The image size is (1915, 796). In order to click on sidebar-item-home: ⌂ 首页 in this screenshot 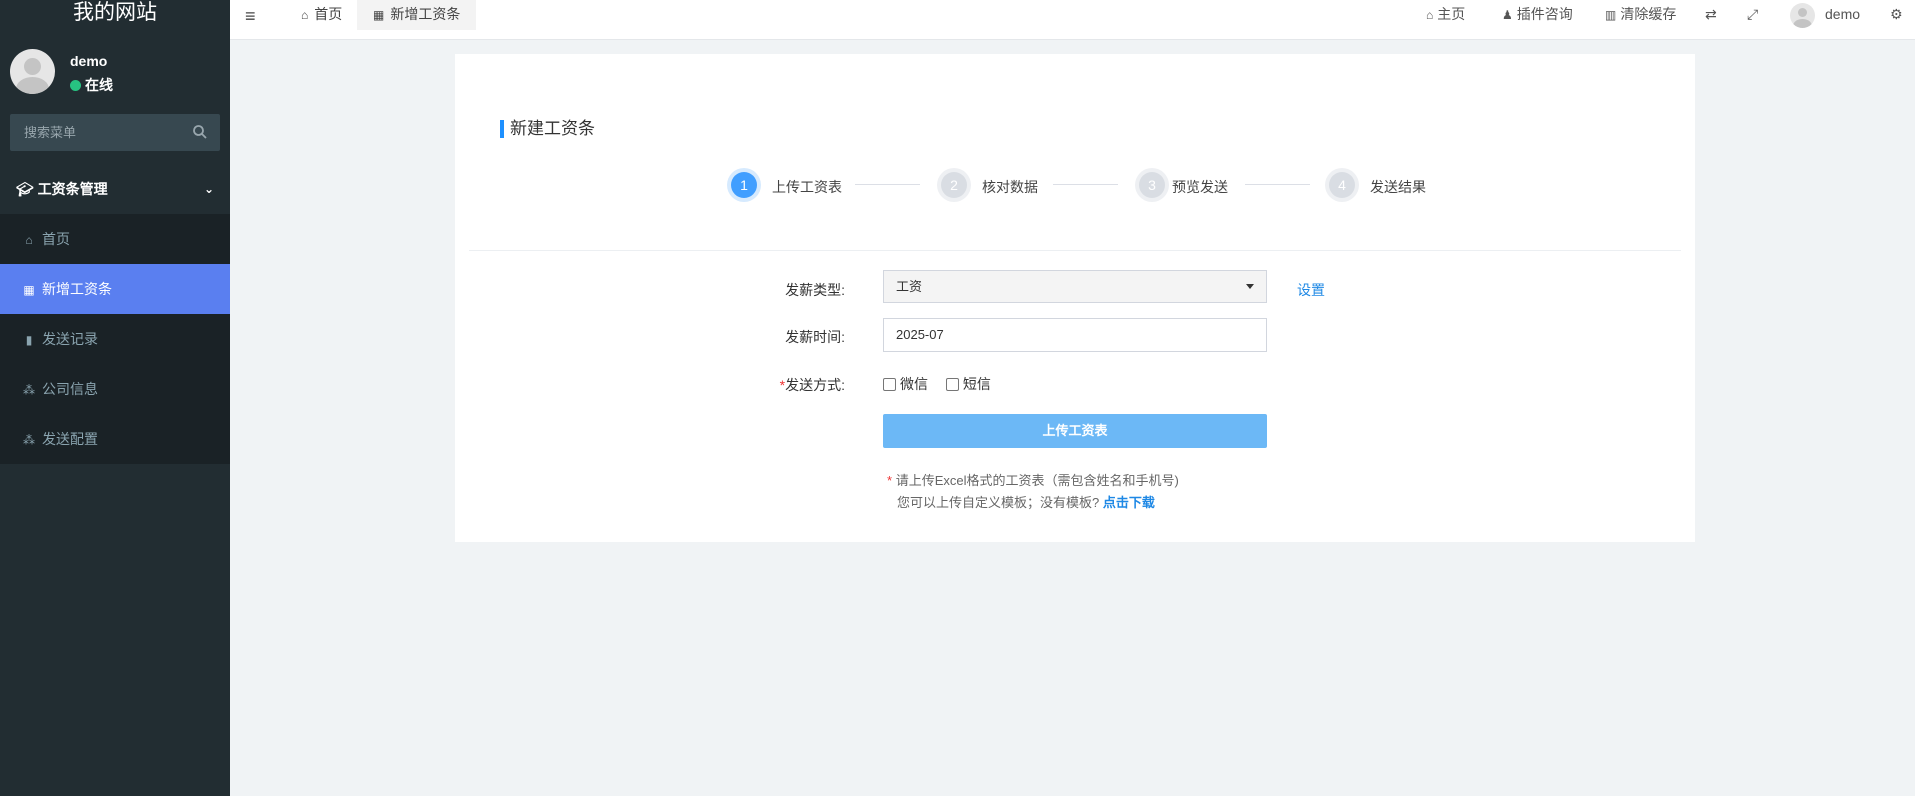, I will do `click(115, 239)`.